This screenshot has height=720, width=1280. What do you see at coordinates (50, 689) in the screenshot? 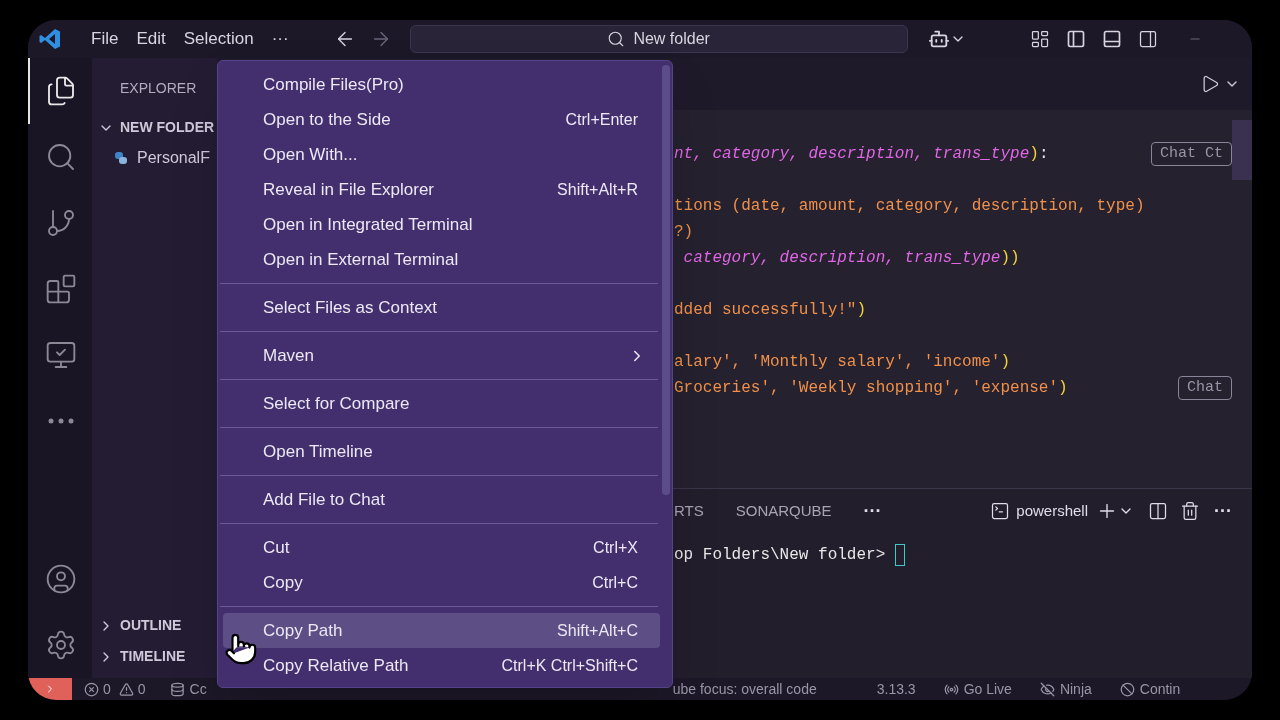
I see `remote-indicator` at bounding box center [50, 689].